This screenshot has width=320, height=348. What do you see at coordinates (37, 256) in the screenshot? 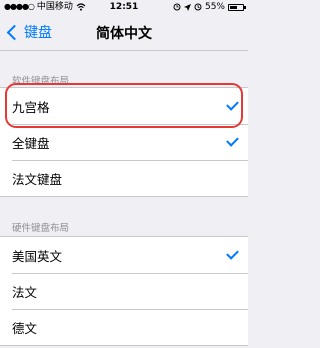
I see `list-item-label: 美国英文` at bounding box center [37, 256].